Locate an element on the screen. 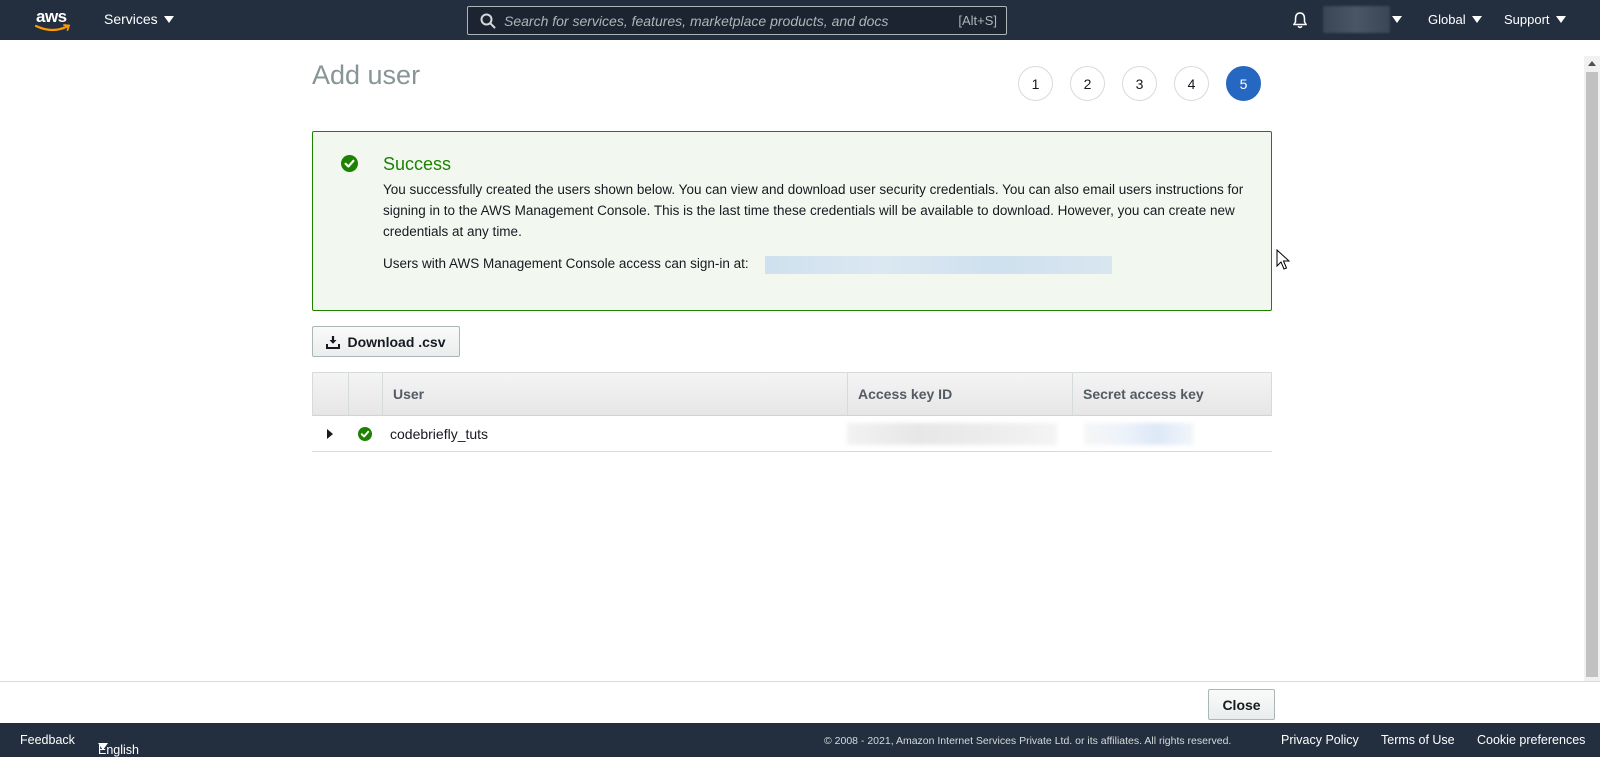 This screenshot has width=1600, height=771. step-3: 3 is located at coordinates (1139, 83).